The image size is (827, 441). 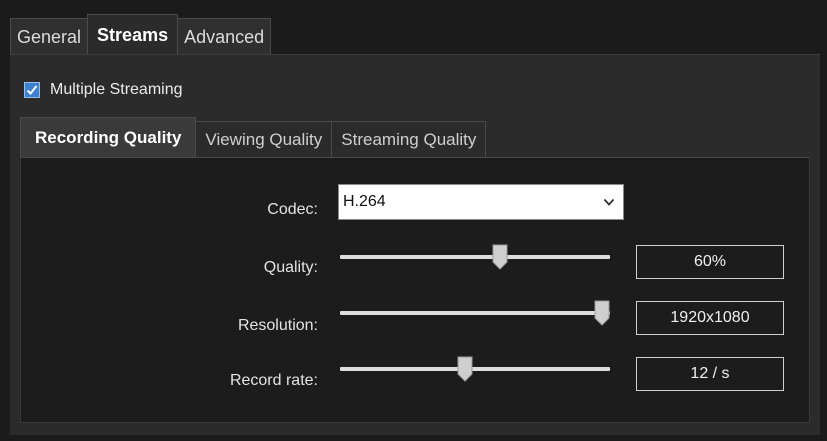 What do you see at coordinates (409, 139) in the screenshot?
I see `tab-streaming-quality: Streaming Quality` at bounding box center [409, 139].